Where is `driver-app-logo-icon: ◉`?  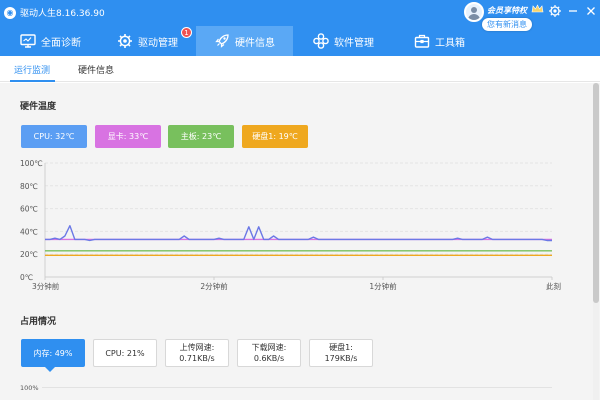
driver-app-logo-icon: ◉ is located at coordinates (10, 12).